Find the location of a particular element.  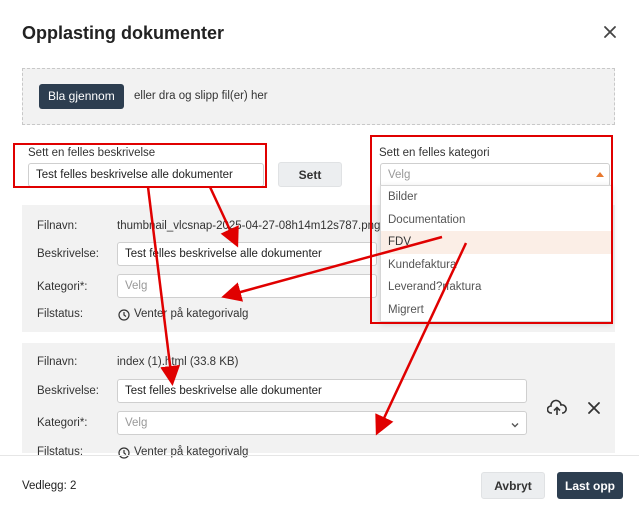

common-description-label: Sett en felles beskrivelse is located at coordinates (92, 153).